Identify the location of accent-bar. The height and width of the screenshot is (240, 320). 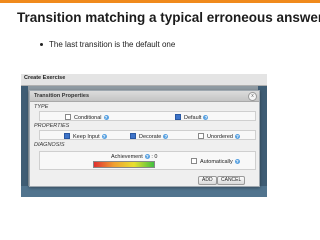
(160, 1).